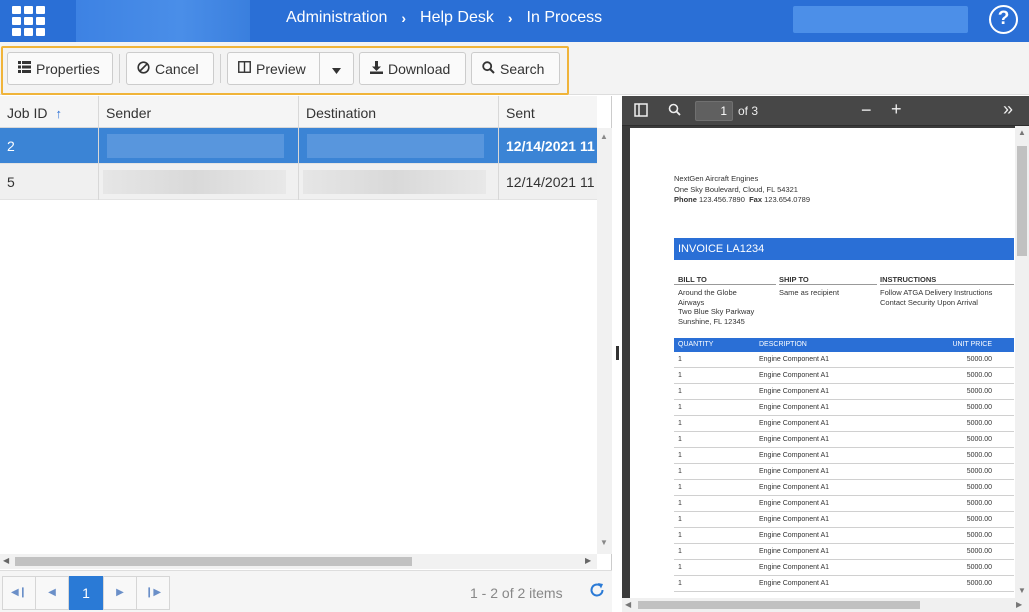  What do you see at coordinates (565, 18) in the screenshot?
I see `breadcrumb-in-process: In Process` at bounding box center [565, 18].